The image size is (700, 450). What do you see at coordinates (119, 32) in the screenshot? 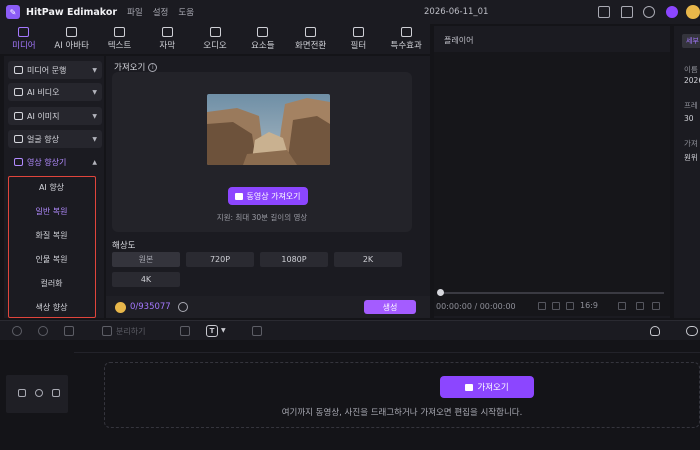
I see `text-icon` at bounding box center [119, 32].